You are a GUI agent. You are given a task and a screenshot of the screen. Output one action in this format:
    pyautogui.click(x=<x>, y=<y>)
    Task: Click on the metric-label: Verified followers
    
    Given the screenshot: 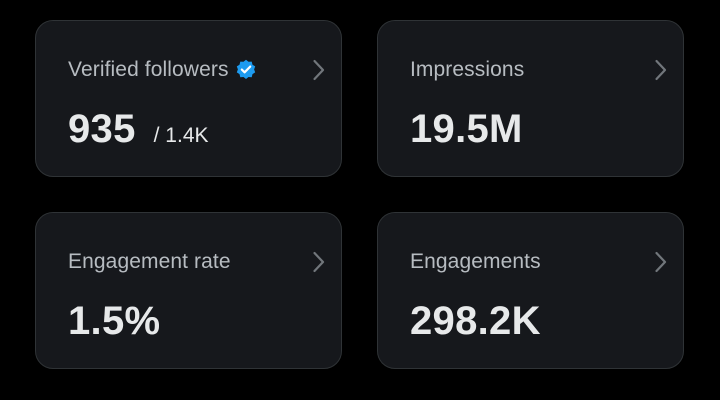 What is the action you would take?
    pyautogui.click(x=148, y=69)
    